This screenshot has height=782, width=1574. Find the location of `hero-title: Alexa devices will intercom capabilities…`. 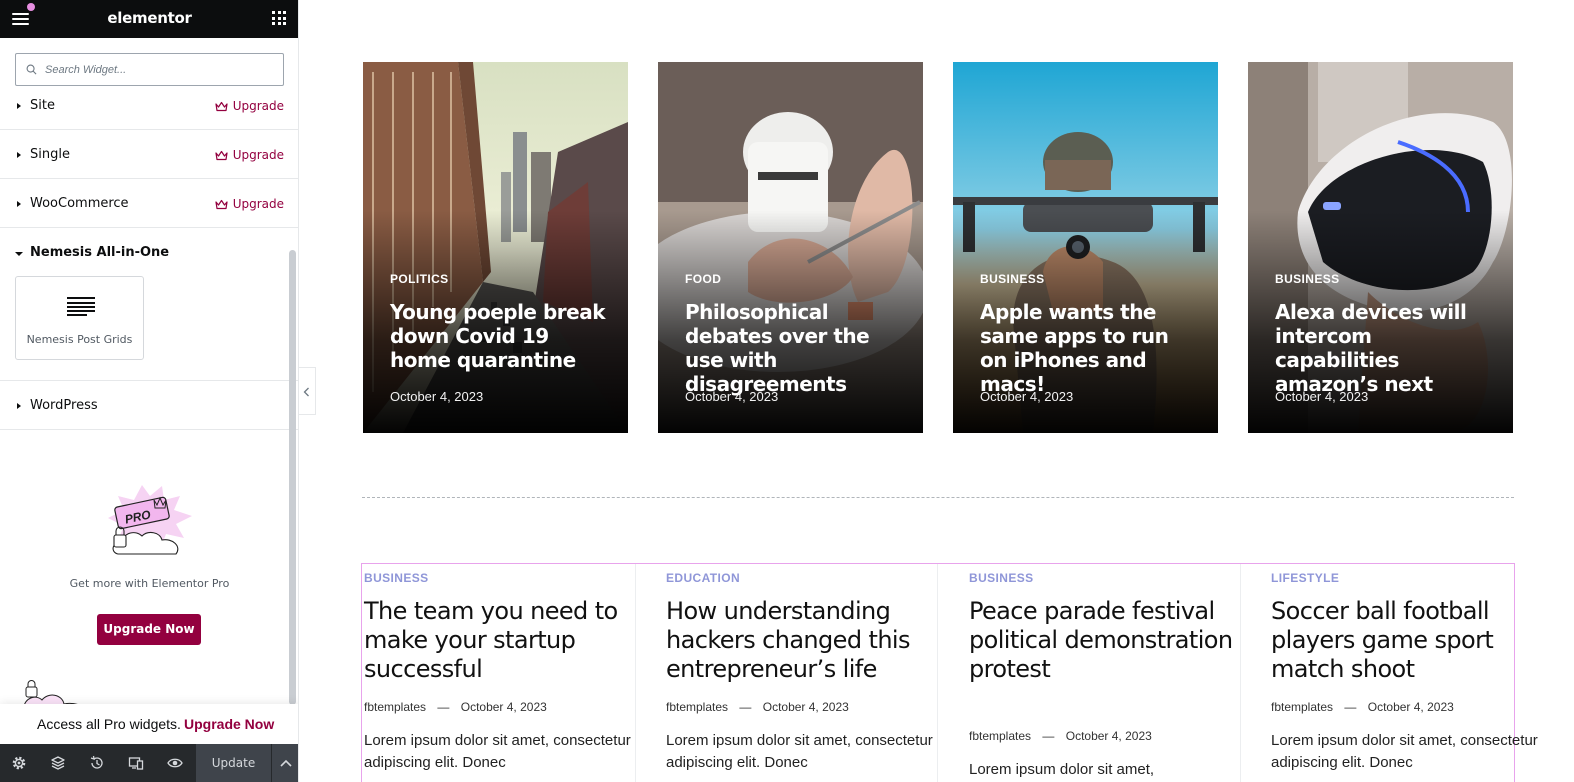

hero-title: Alexa devices will intercom capabilities… is located at coordinates (1382, 348).